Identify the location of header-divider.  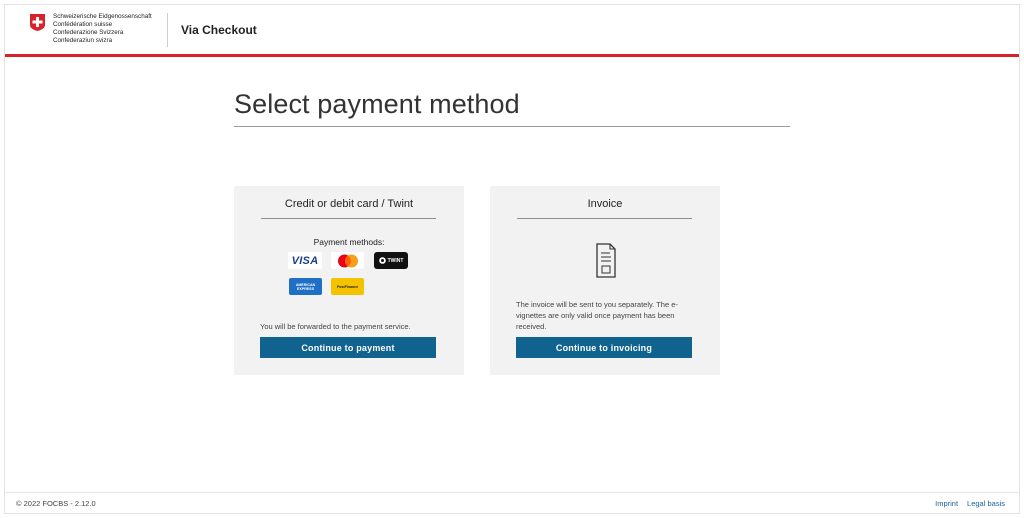
(167, 30).